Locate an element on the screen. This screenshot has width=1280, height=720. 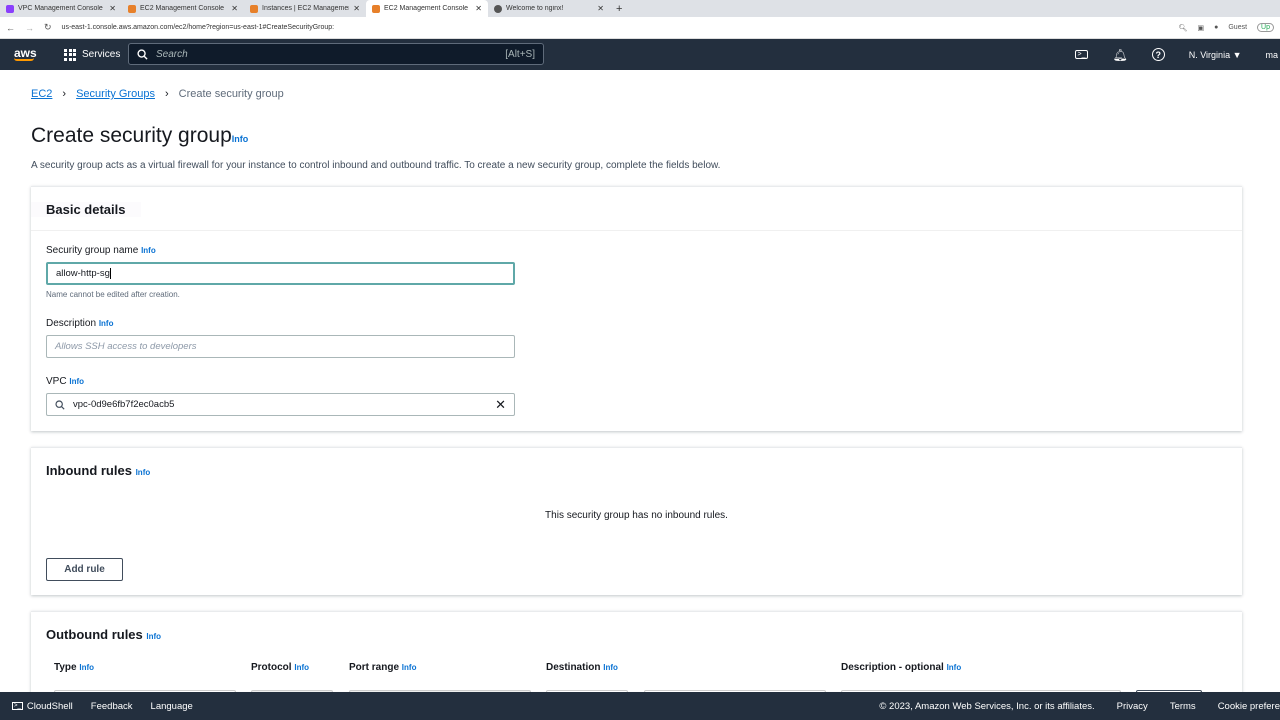
sidepanel-icon: ▣ is located at coordinates (1201, 28).